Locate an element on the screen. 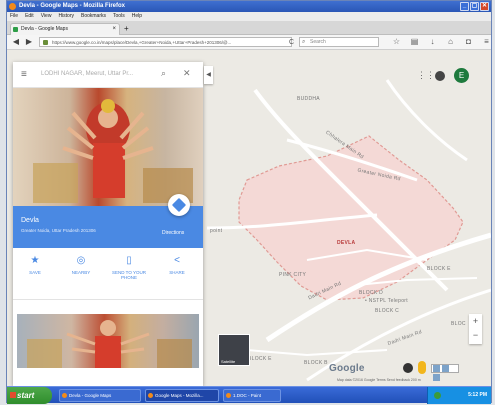  toolbar-icons: ☆ ▤ ↓ ⌂ ◘ ≡ is located at coordinates (441, 42).